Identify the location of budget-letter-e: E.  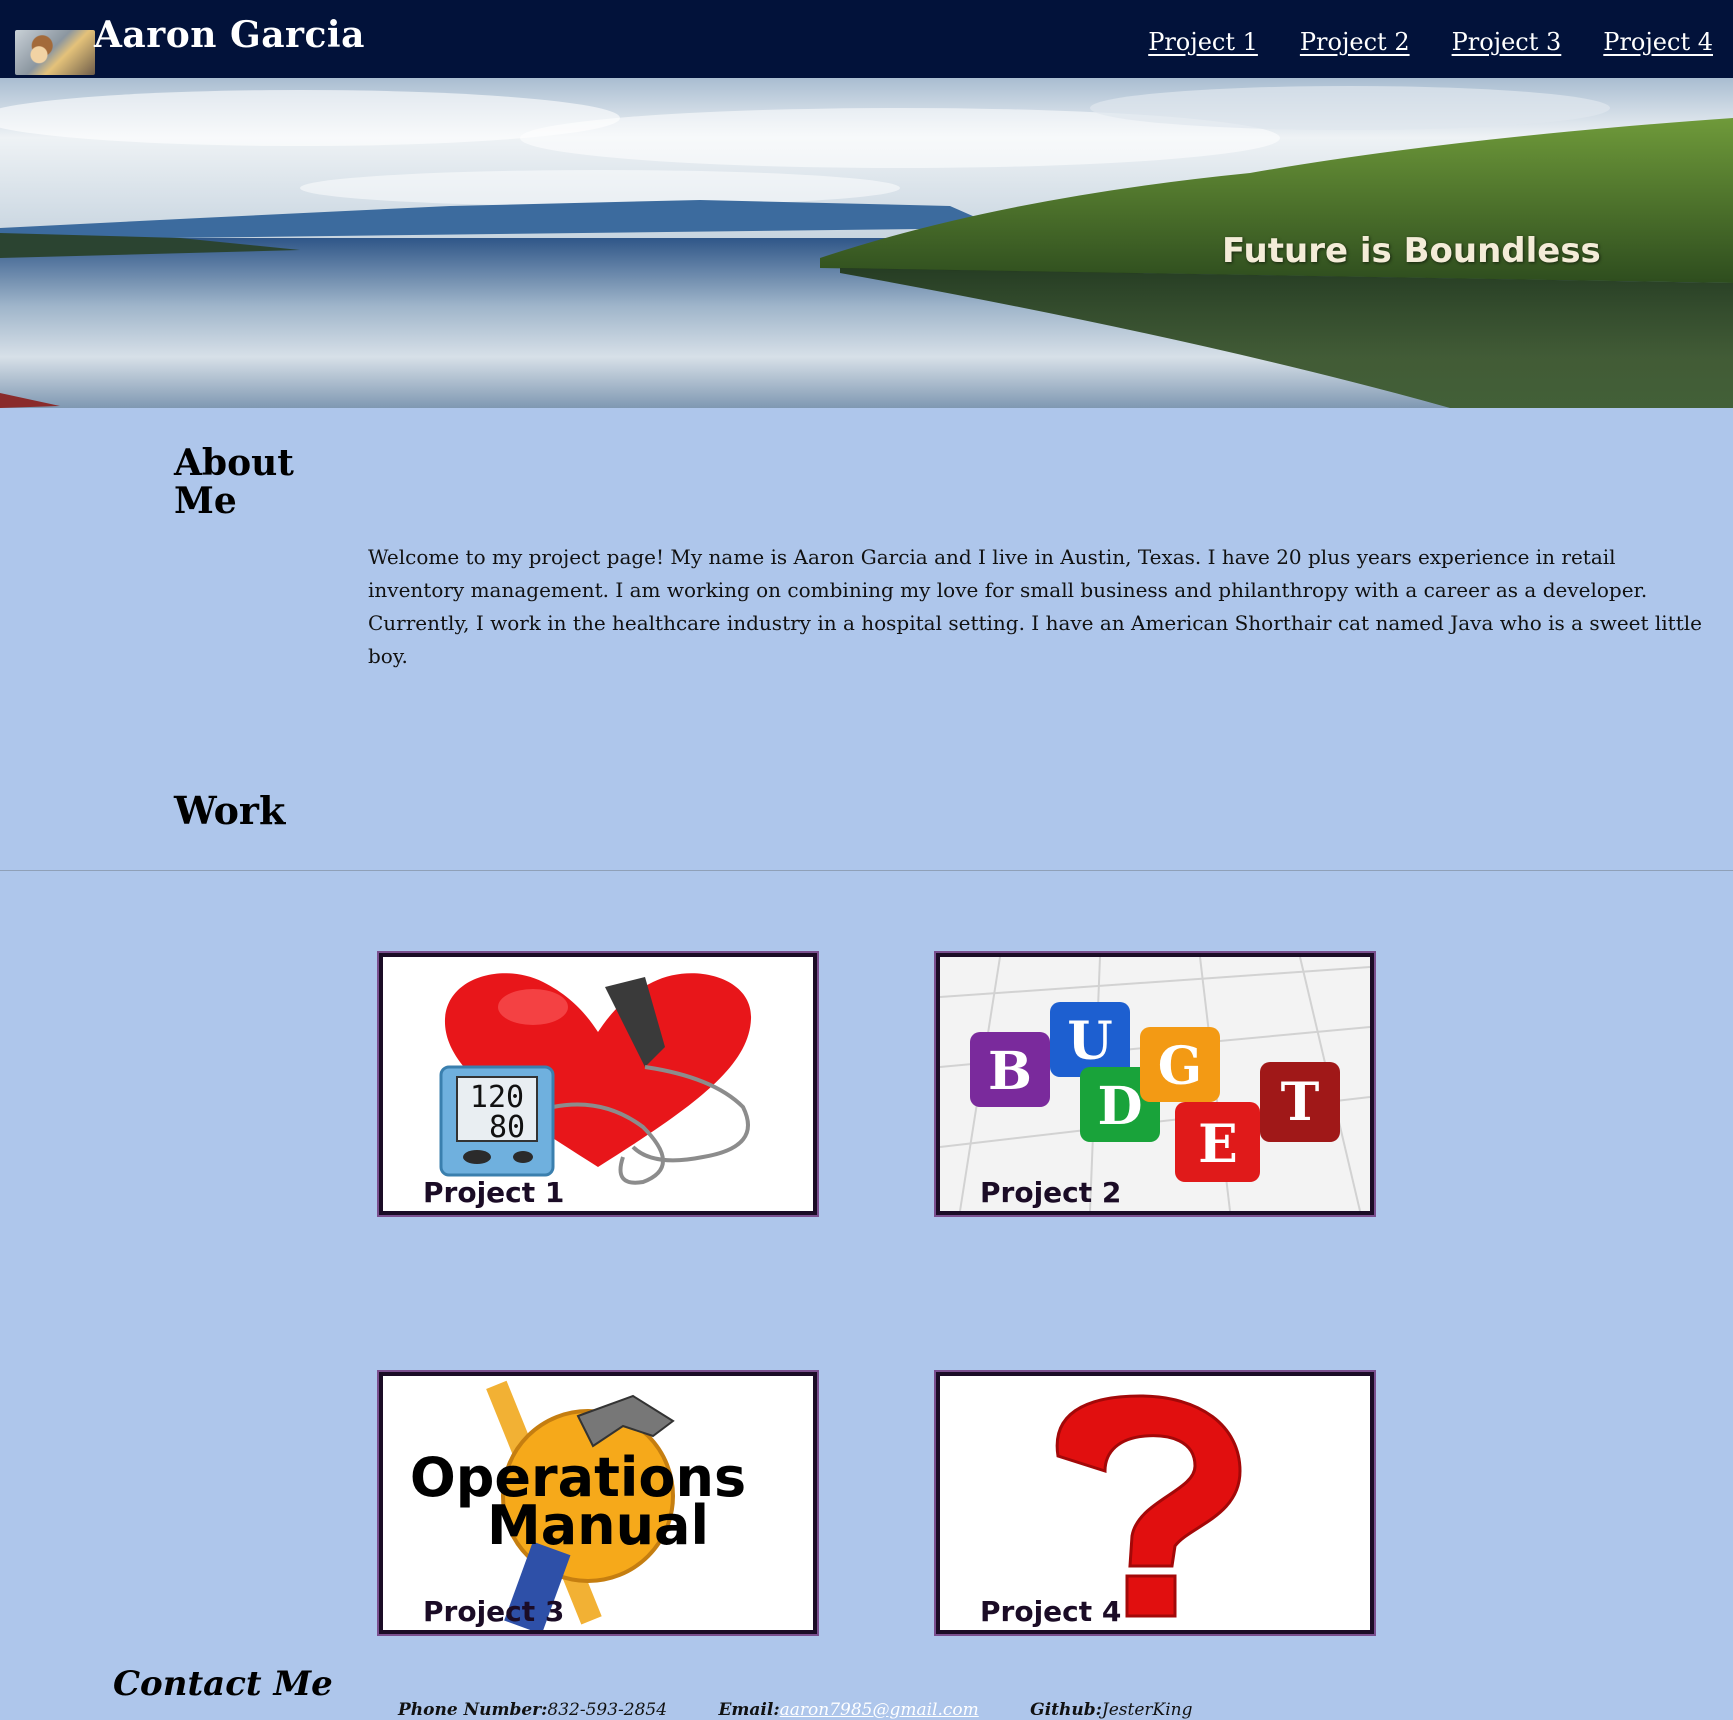
(1218, 1144).